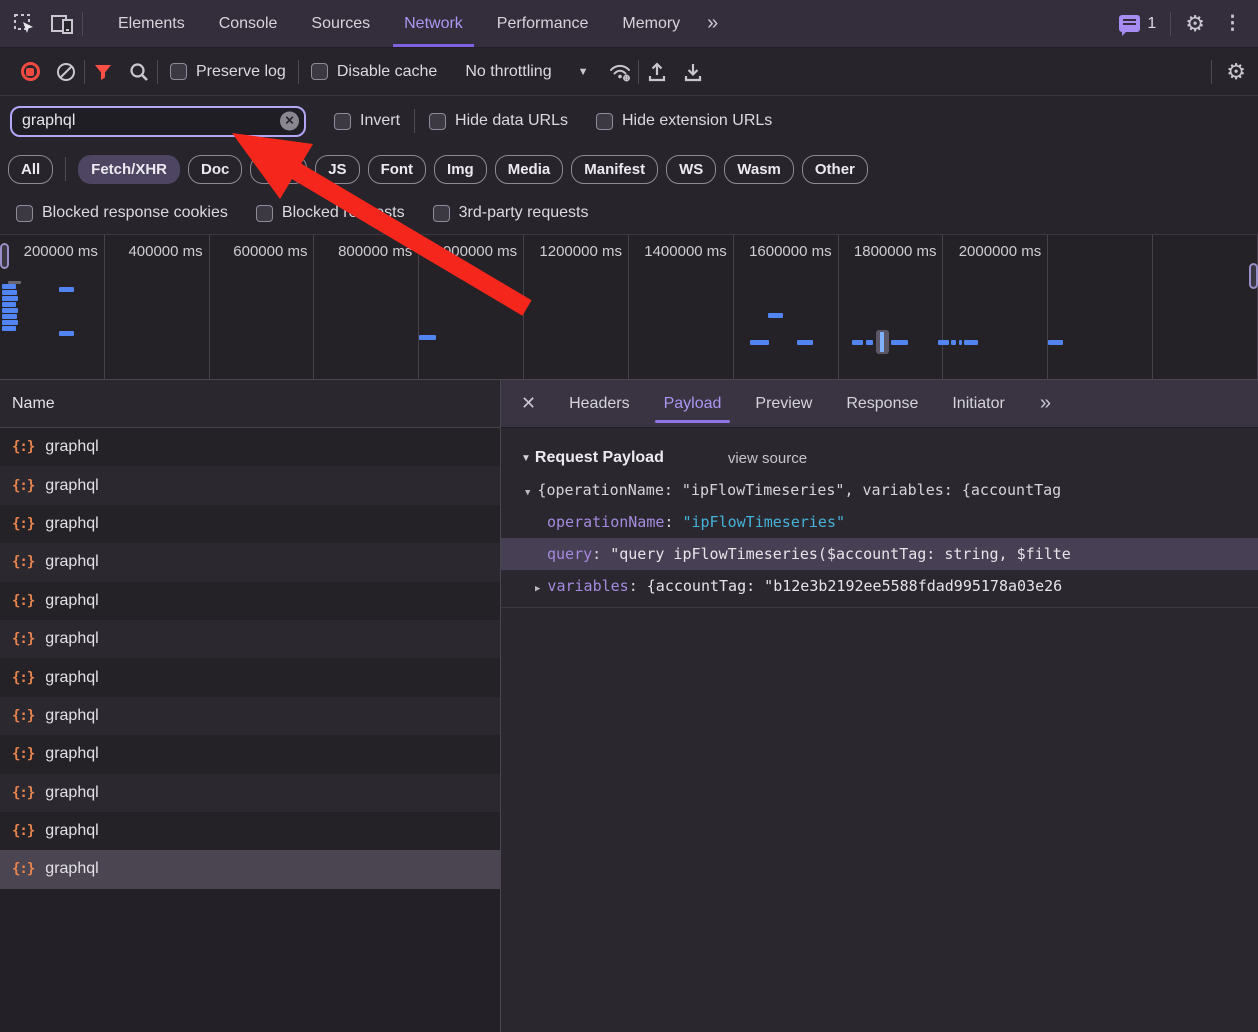 The width and height of the screenshot is (1258, 1032). What do you see at coordinates (397, 169) in the screenshot?
I see `chip-font: Font` at bounding box center [397, 169].